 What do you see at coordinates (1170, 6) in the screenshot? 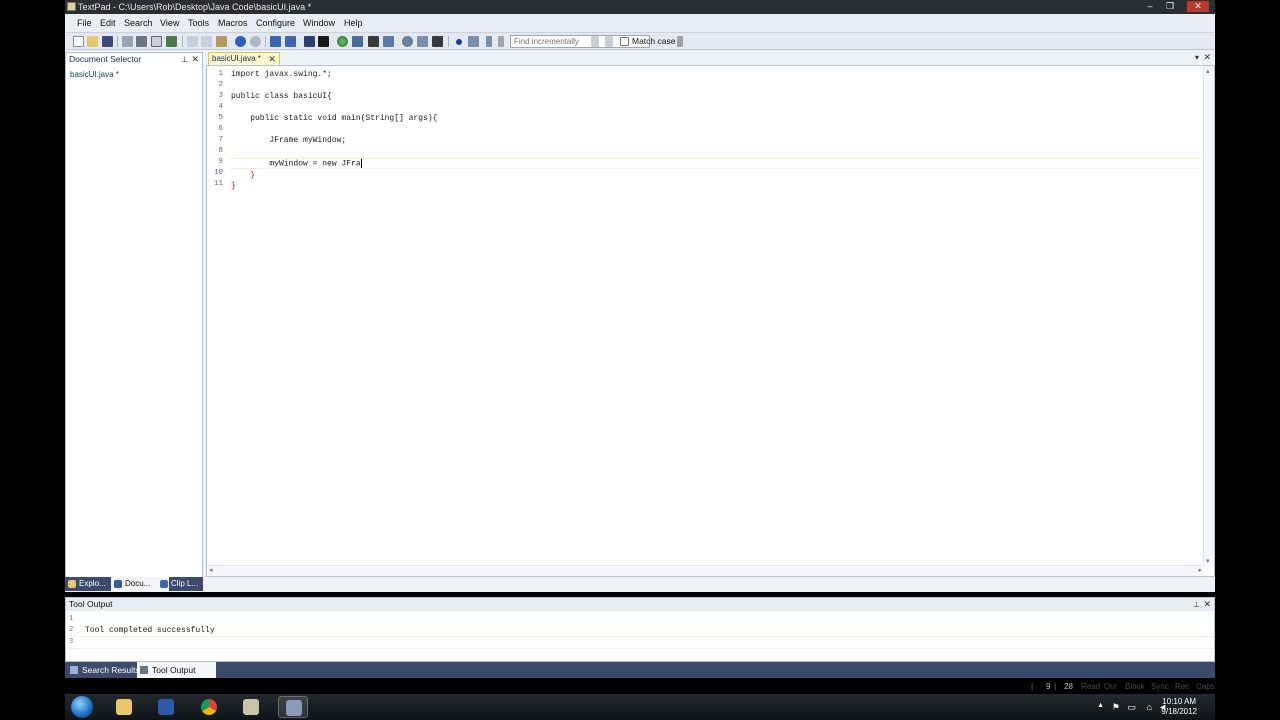
I see `restore-button: ❐` at bounding box center [1170, 6].